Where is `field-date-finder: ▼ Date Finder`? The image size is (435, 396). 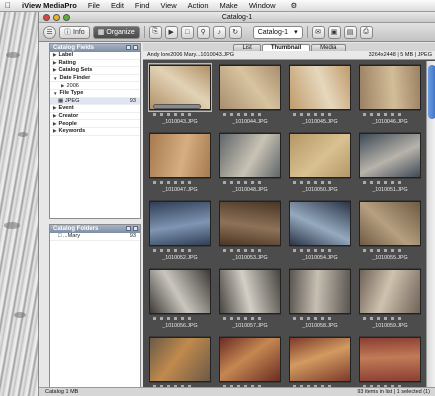 field-date-finder: ▼ Date Finder is located at coordinates (95, 79).